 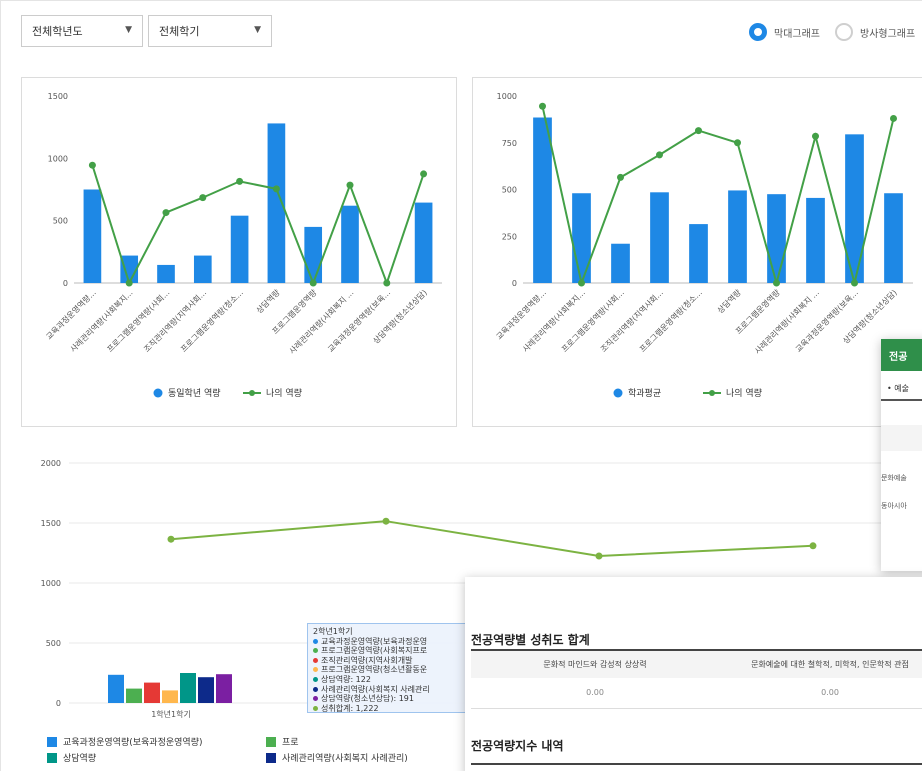 What do you see at coordinates (252, 393) in the screenshot?
I see `legend-line-marker-dot` at bounding box center [252, 393].